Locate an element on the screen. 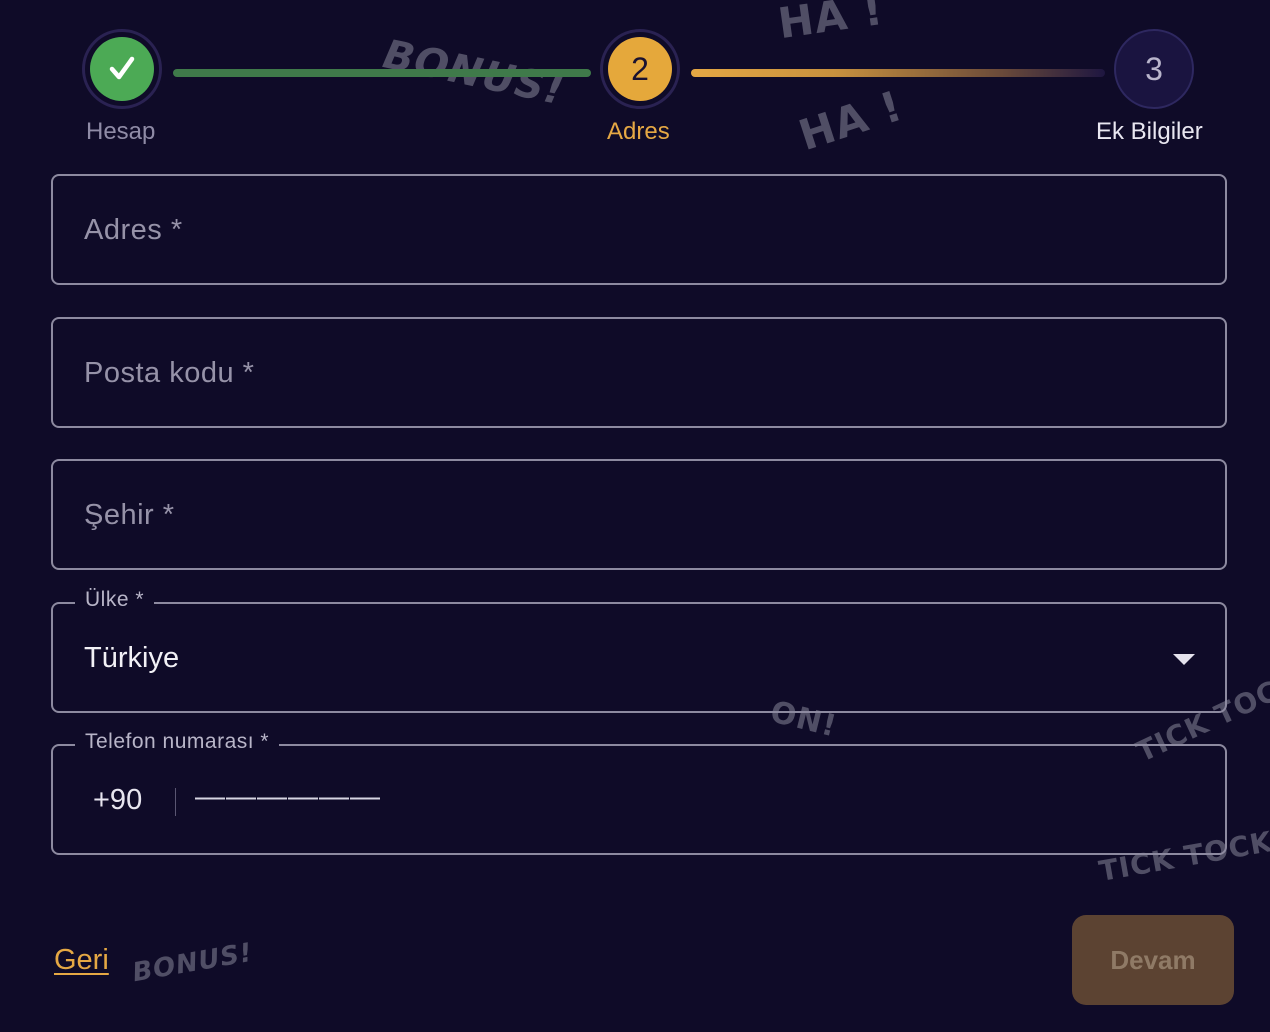 Image resolution: width=1270 pixels, height=1032 pixels. phone-label: Telefon numarası * is located at coordinates (177, 742).